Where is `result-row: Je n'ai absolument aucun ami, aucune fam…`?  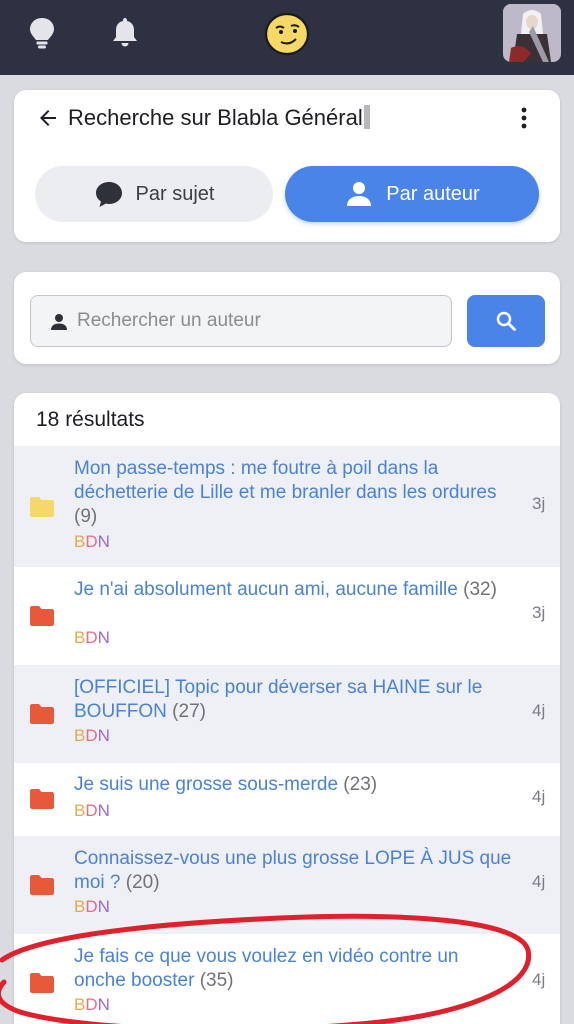 result-row: Je n'ai absolument aucun ami, aucune fam… is located at coordinates (287, 616).